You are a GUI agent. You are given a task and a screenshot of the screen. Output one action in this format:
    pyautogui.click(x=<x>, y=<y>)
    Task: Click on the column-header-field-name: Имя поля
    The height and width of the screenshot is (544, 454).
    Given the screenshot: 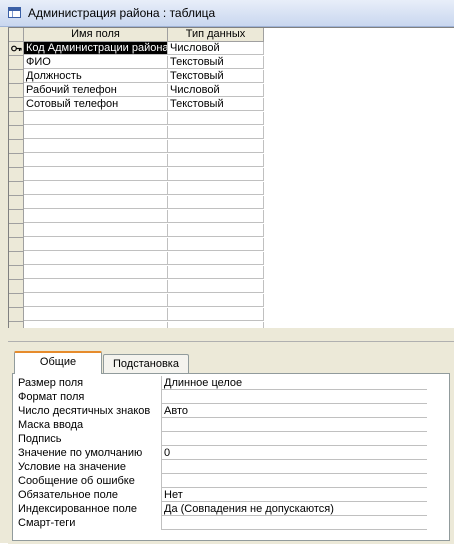 What is the action you would take?
    pyautogui.click(x=96, y=35)
    